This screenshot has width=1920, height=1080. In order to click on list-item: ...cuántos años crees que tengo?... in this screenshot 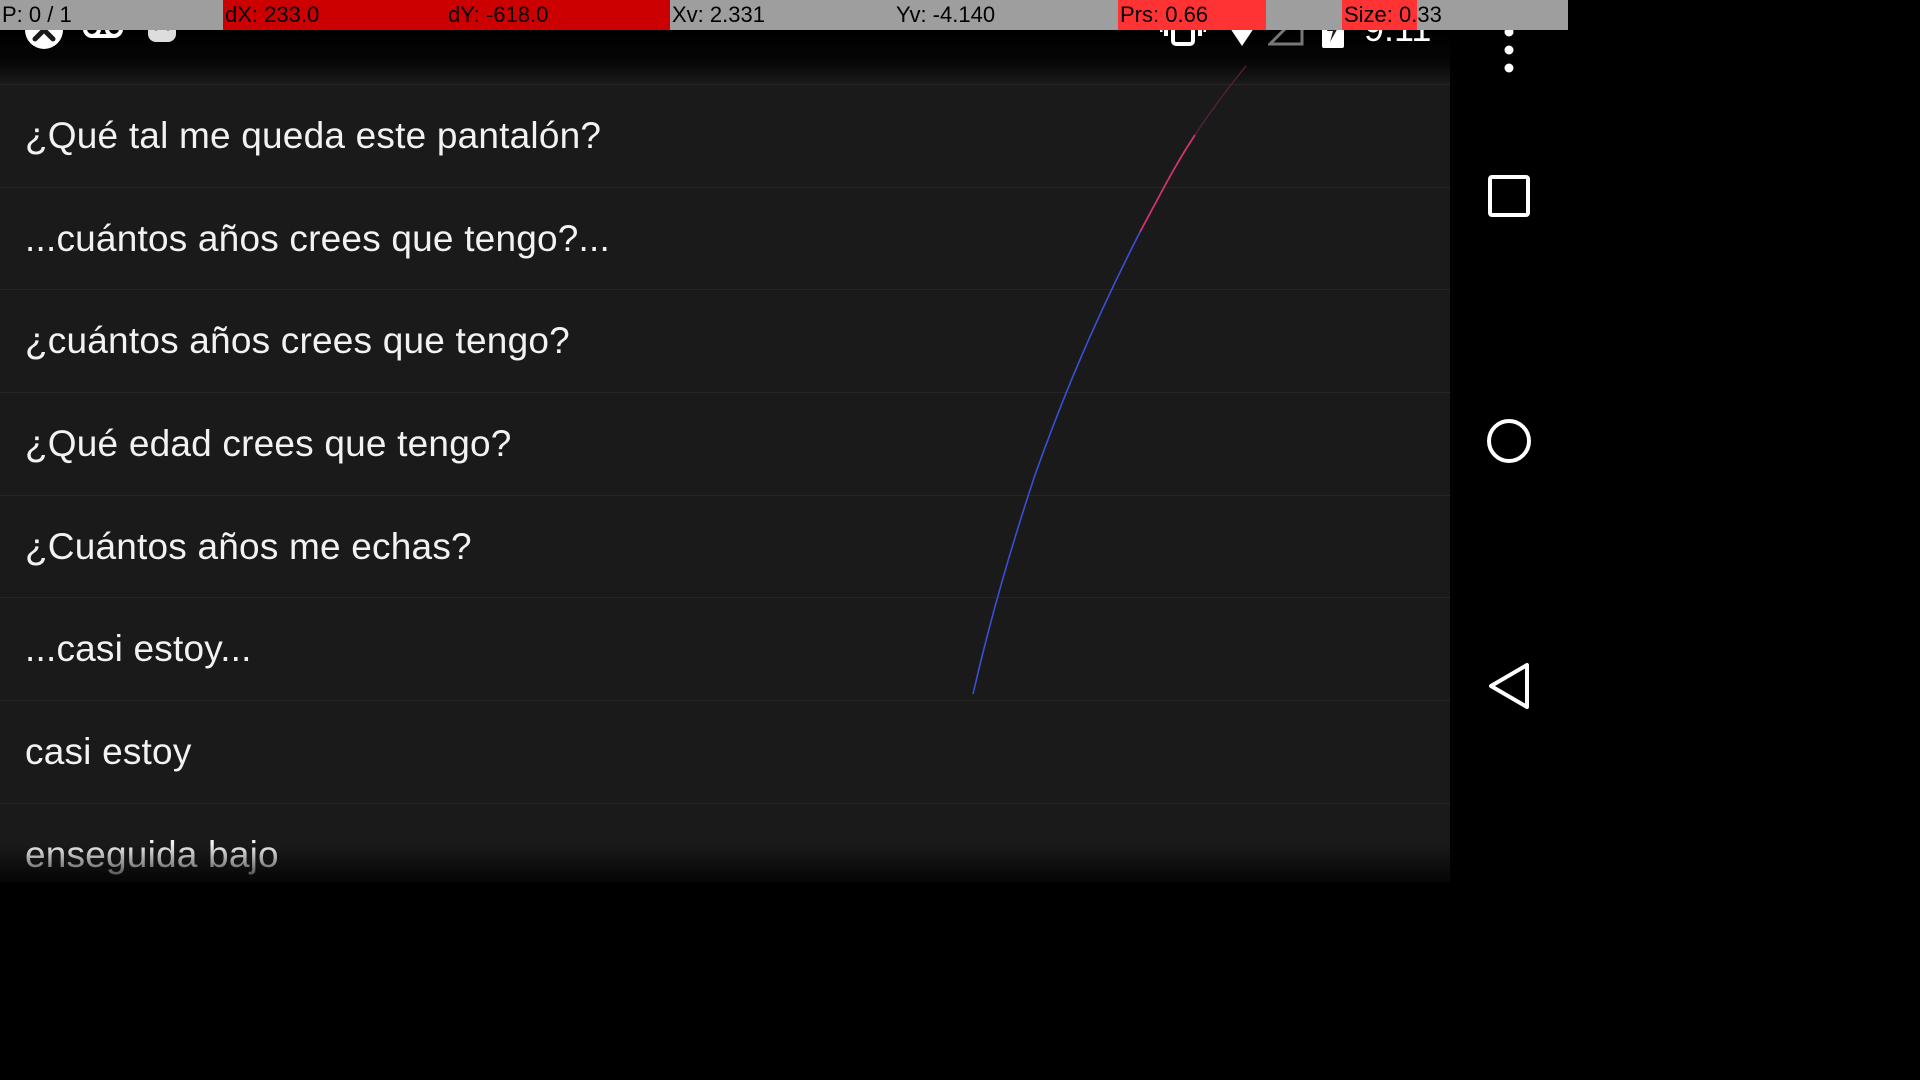, I will do `click(725, 239)`.